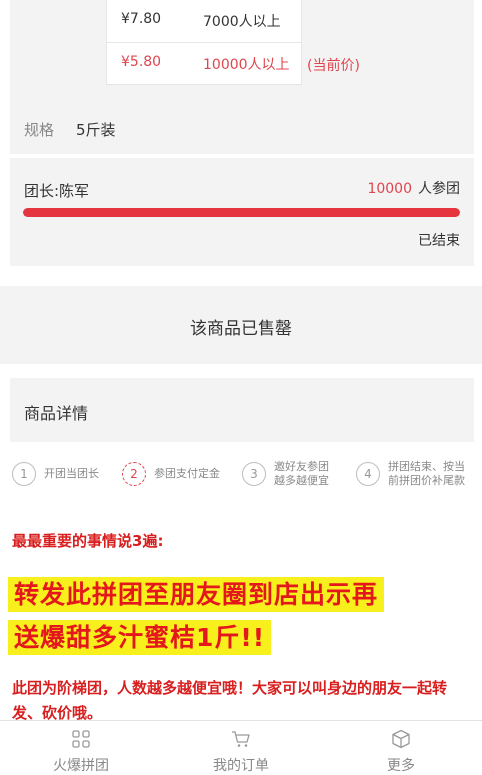 The width and height of the screenshot is (482, 775). Describe the element at coordinates (246, 65) in the screenshot. I see `tier-people: 10000人以上` at that location.